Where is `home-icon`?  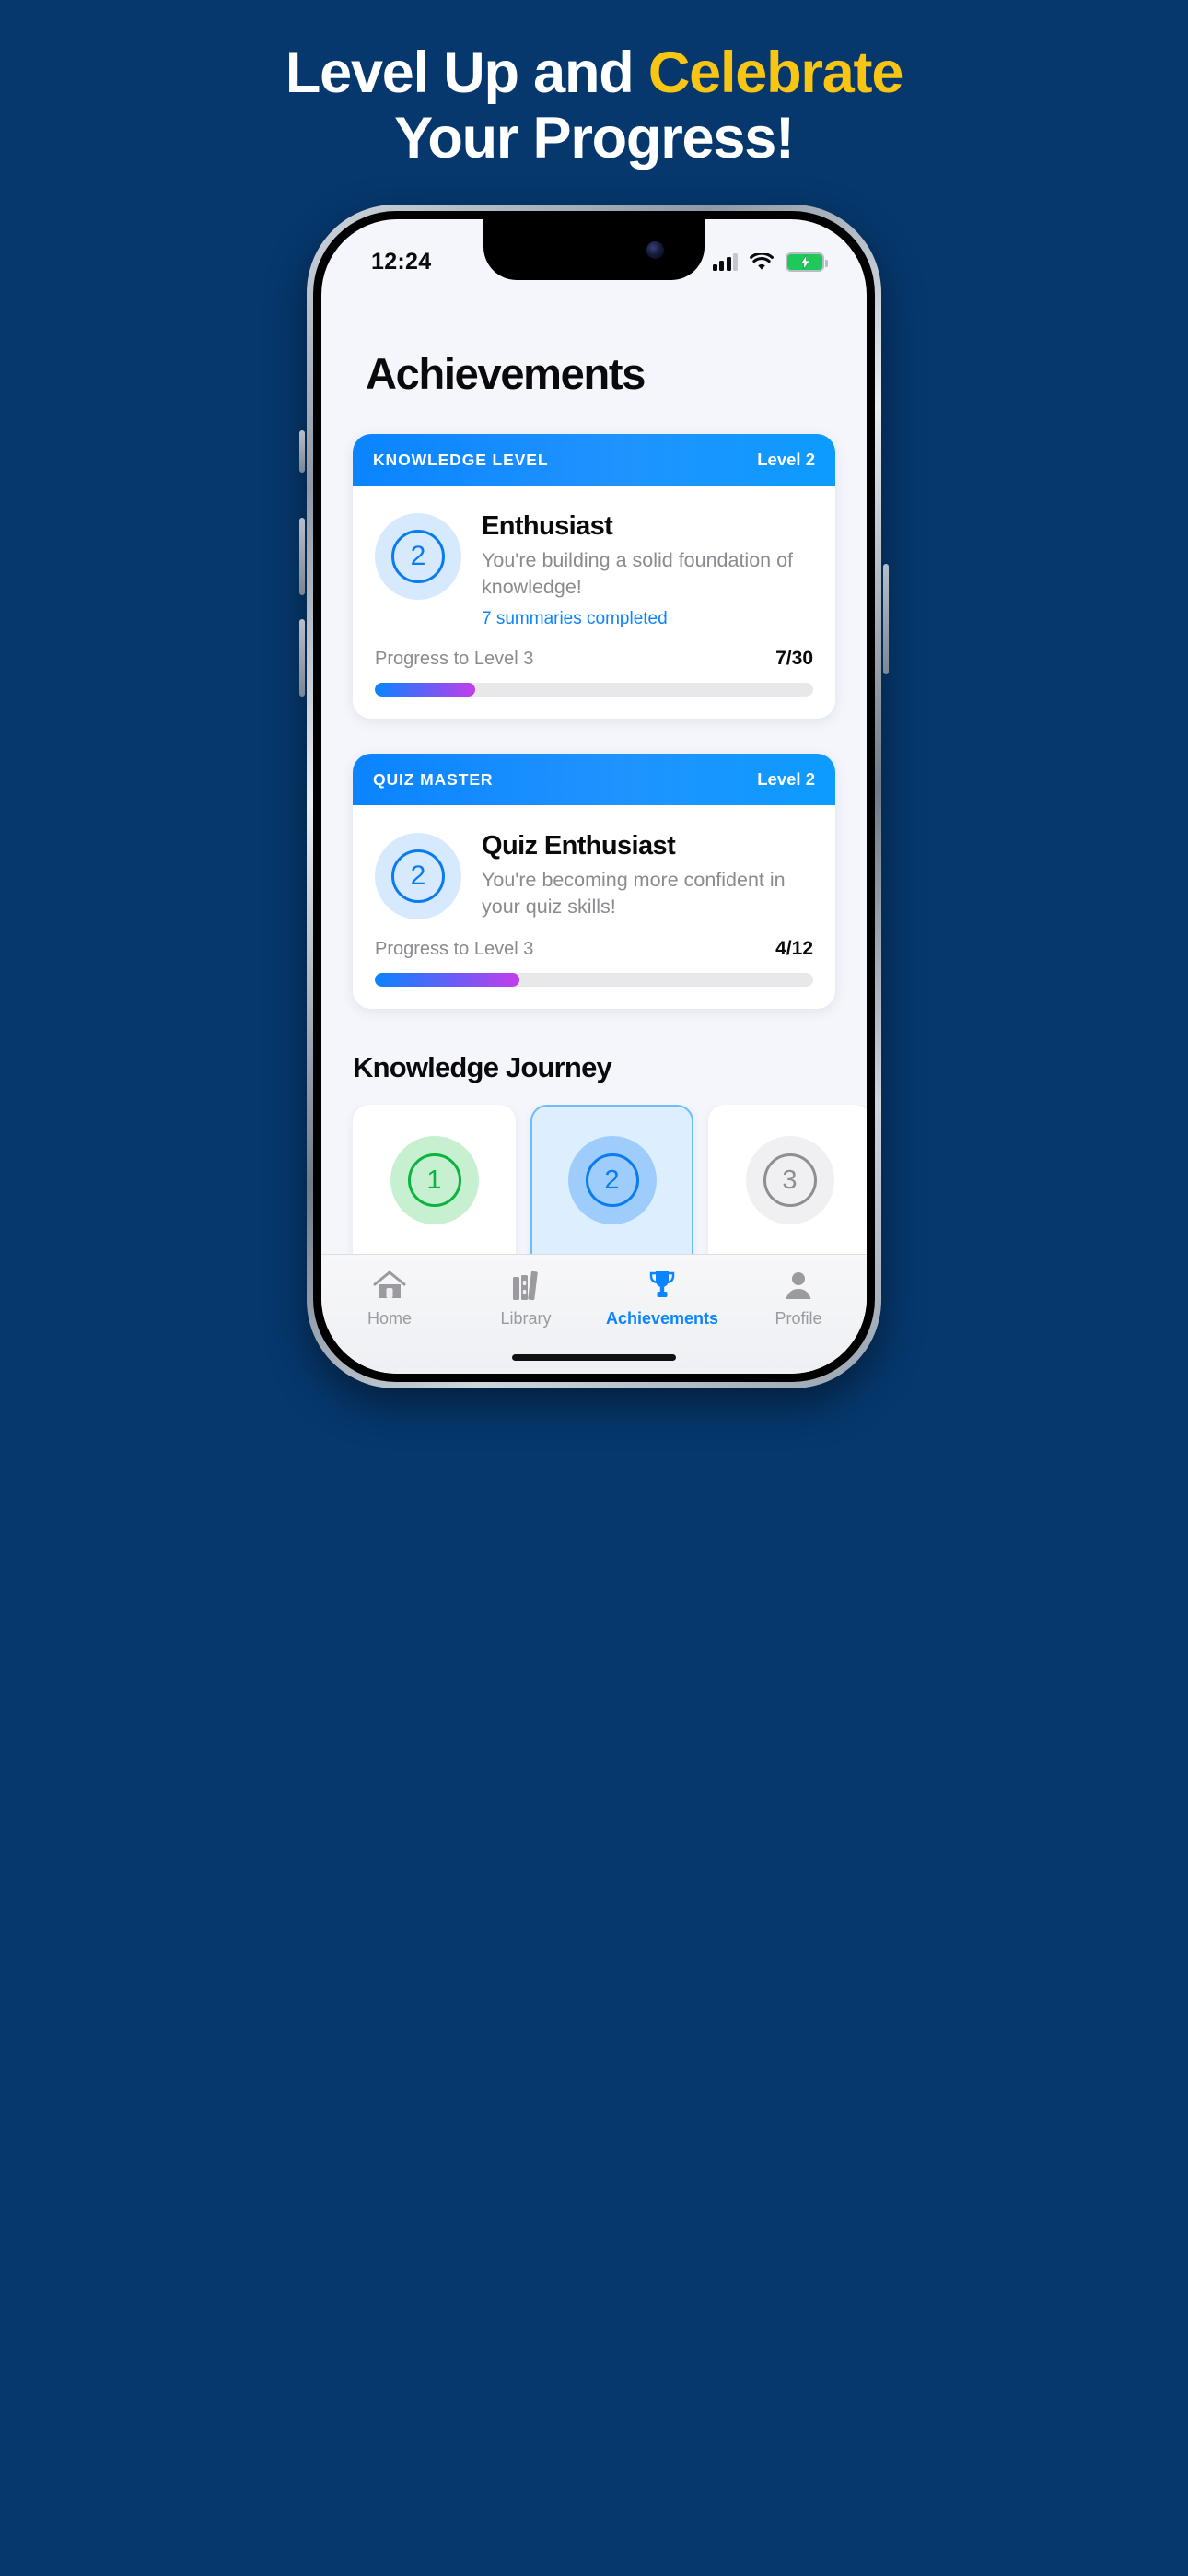 home-icon is located at coordinates (389, 1284).